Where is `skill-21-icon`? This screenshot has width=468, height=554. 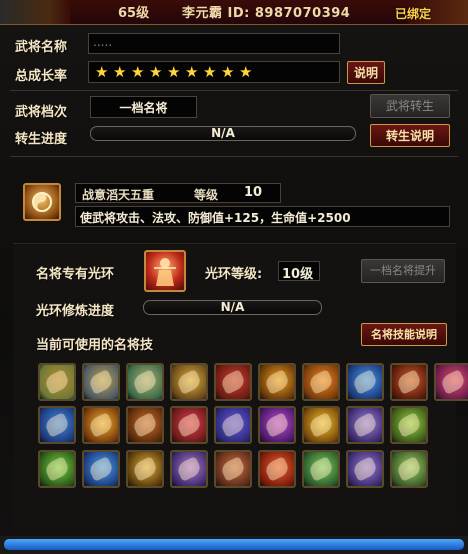 skill-21-icon is located at coordinates (101, 469).